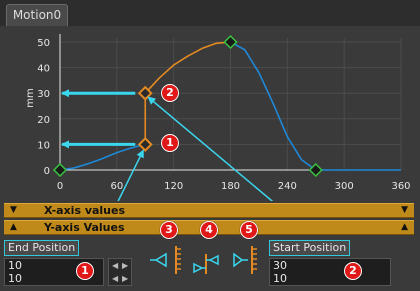 The image size is (420, 291). I want to click on y-axis-label: mm, so click(30, 97).